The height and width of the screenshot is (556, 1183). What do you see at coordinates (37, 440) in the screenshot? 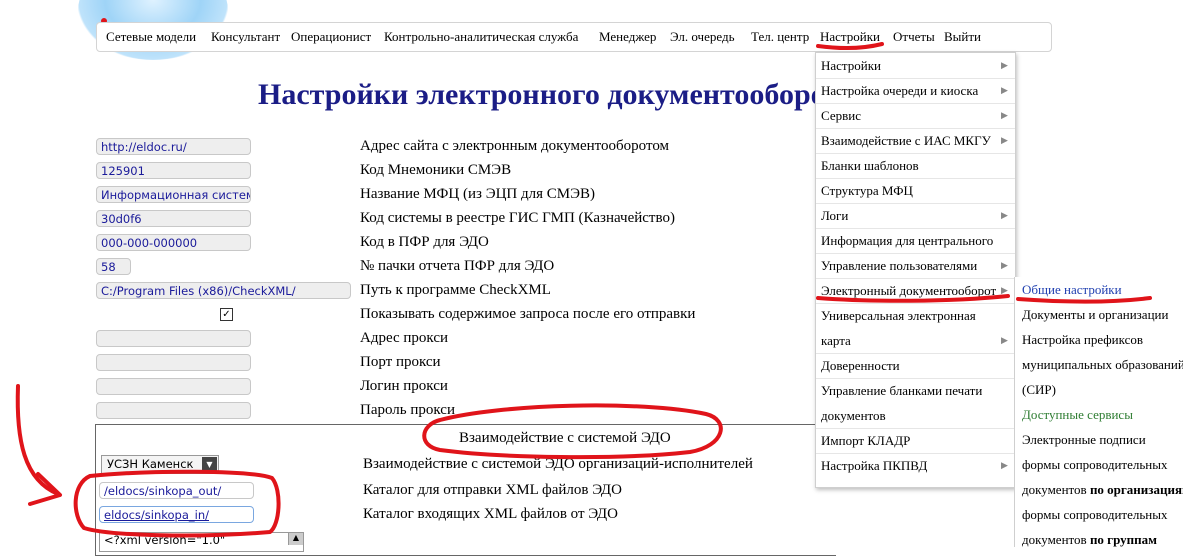
I see `arrow-shaft` at bounding box center [37, 440].